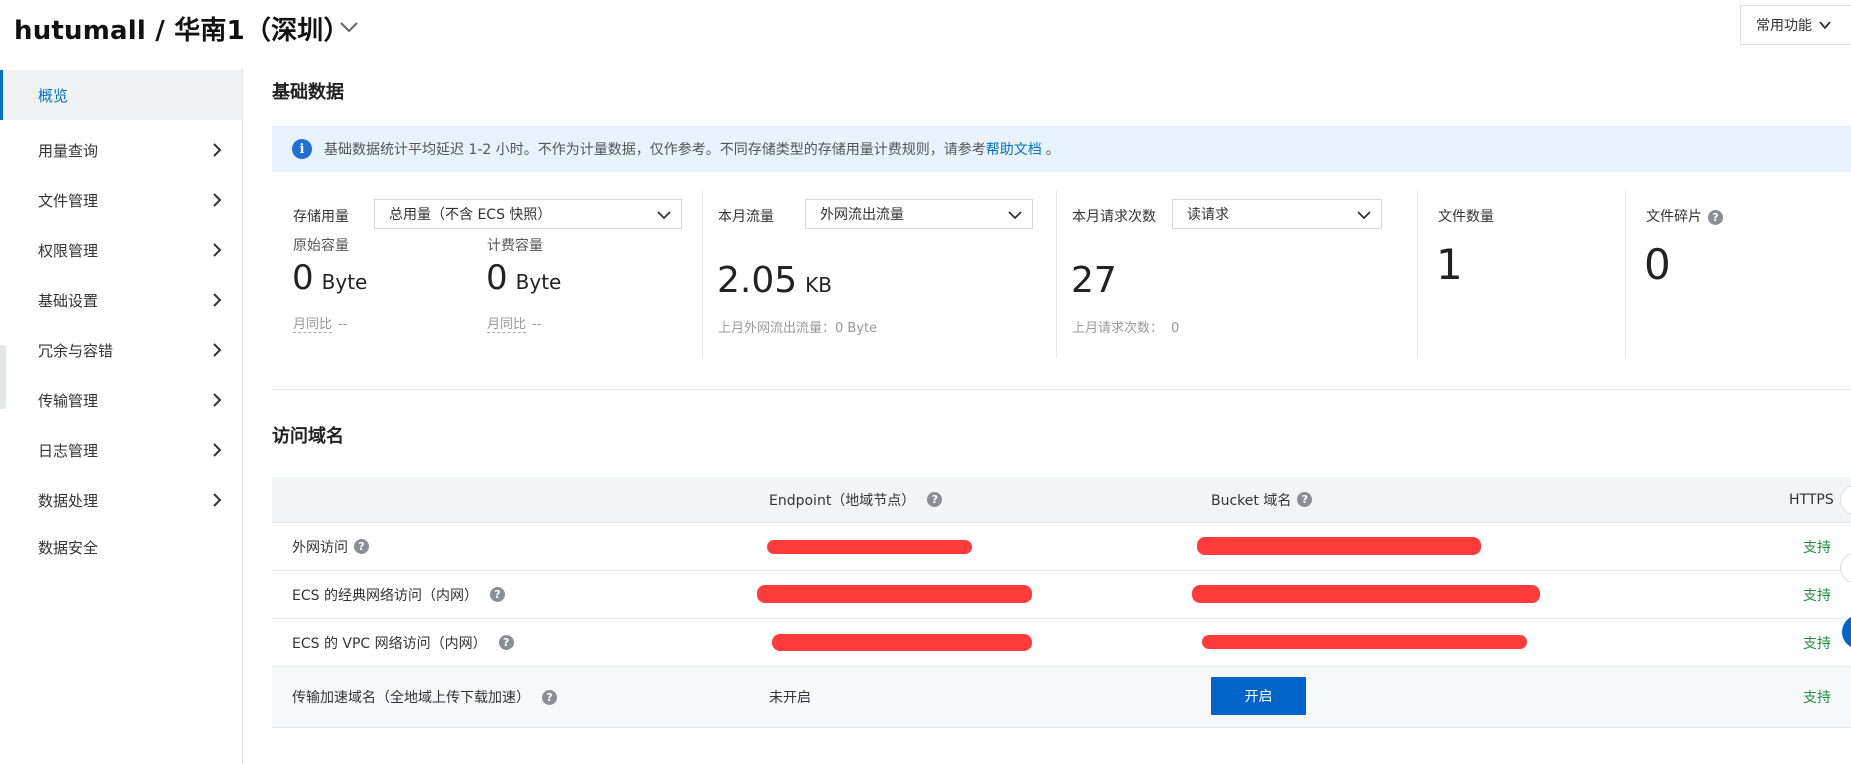 Image resolution: width=1851 pixels, height=764 pixels. What do you see at coordinates (68, 450) in the screenshot?
I see `sidebar-item-label: 日志管理` at bounding box center [68, 450].